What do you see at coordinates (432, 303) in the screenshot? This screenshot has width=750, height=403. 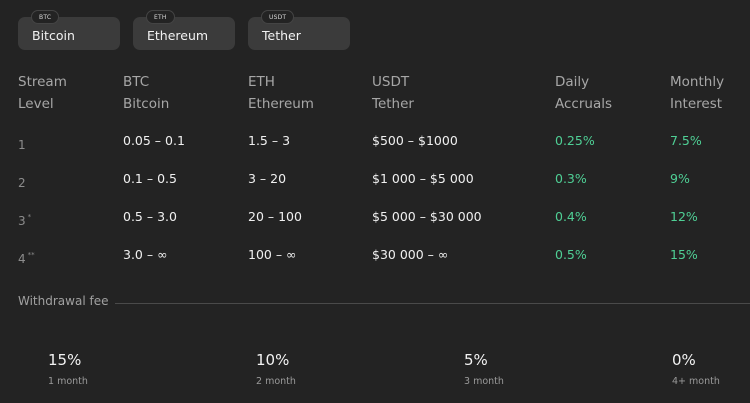 I see `divider` at bounding box center [432, 303].